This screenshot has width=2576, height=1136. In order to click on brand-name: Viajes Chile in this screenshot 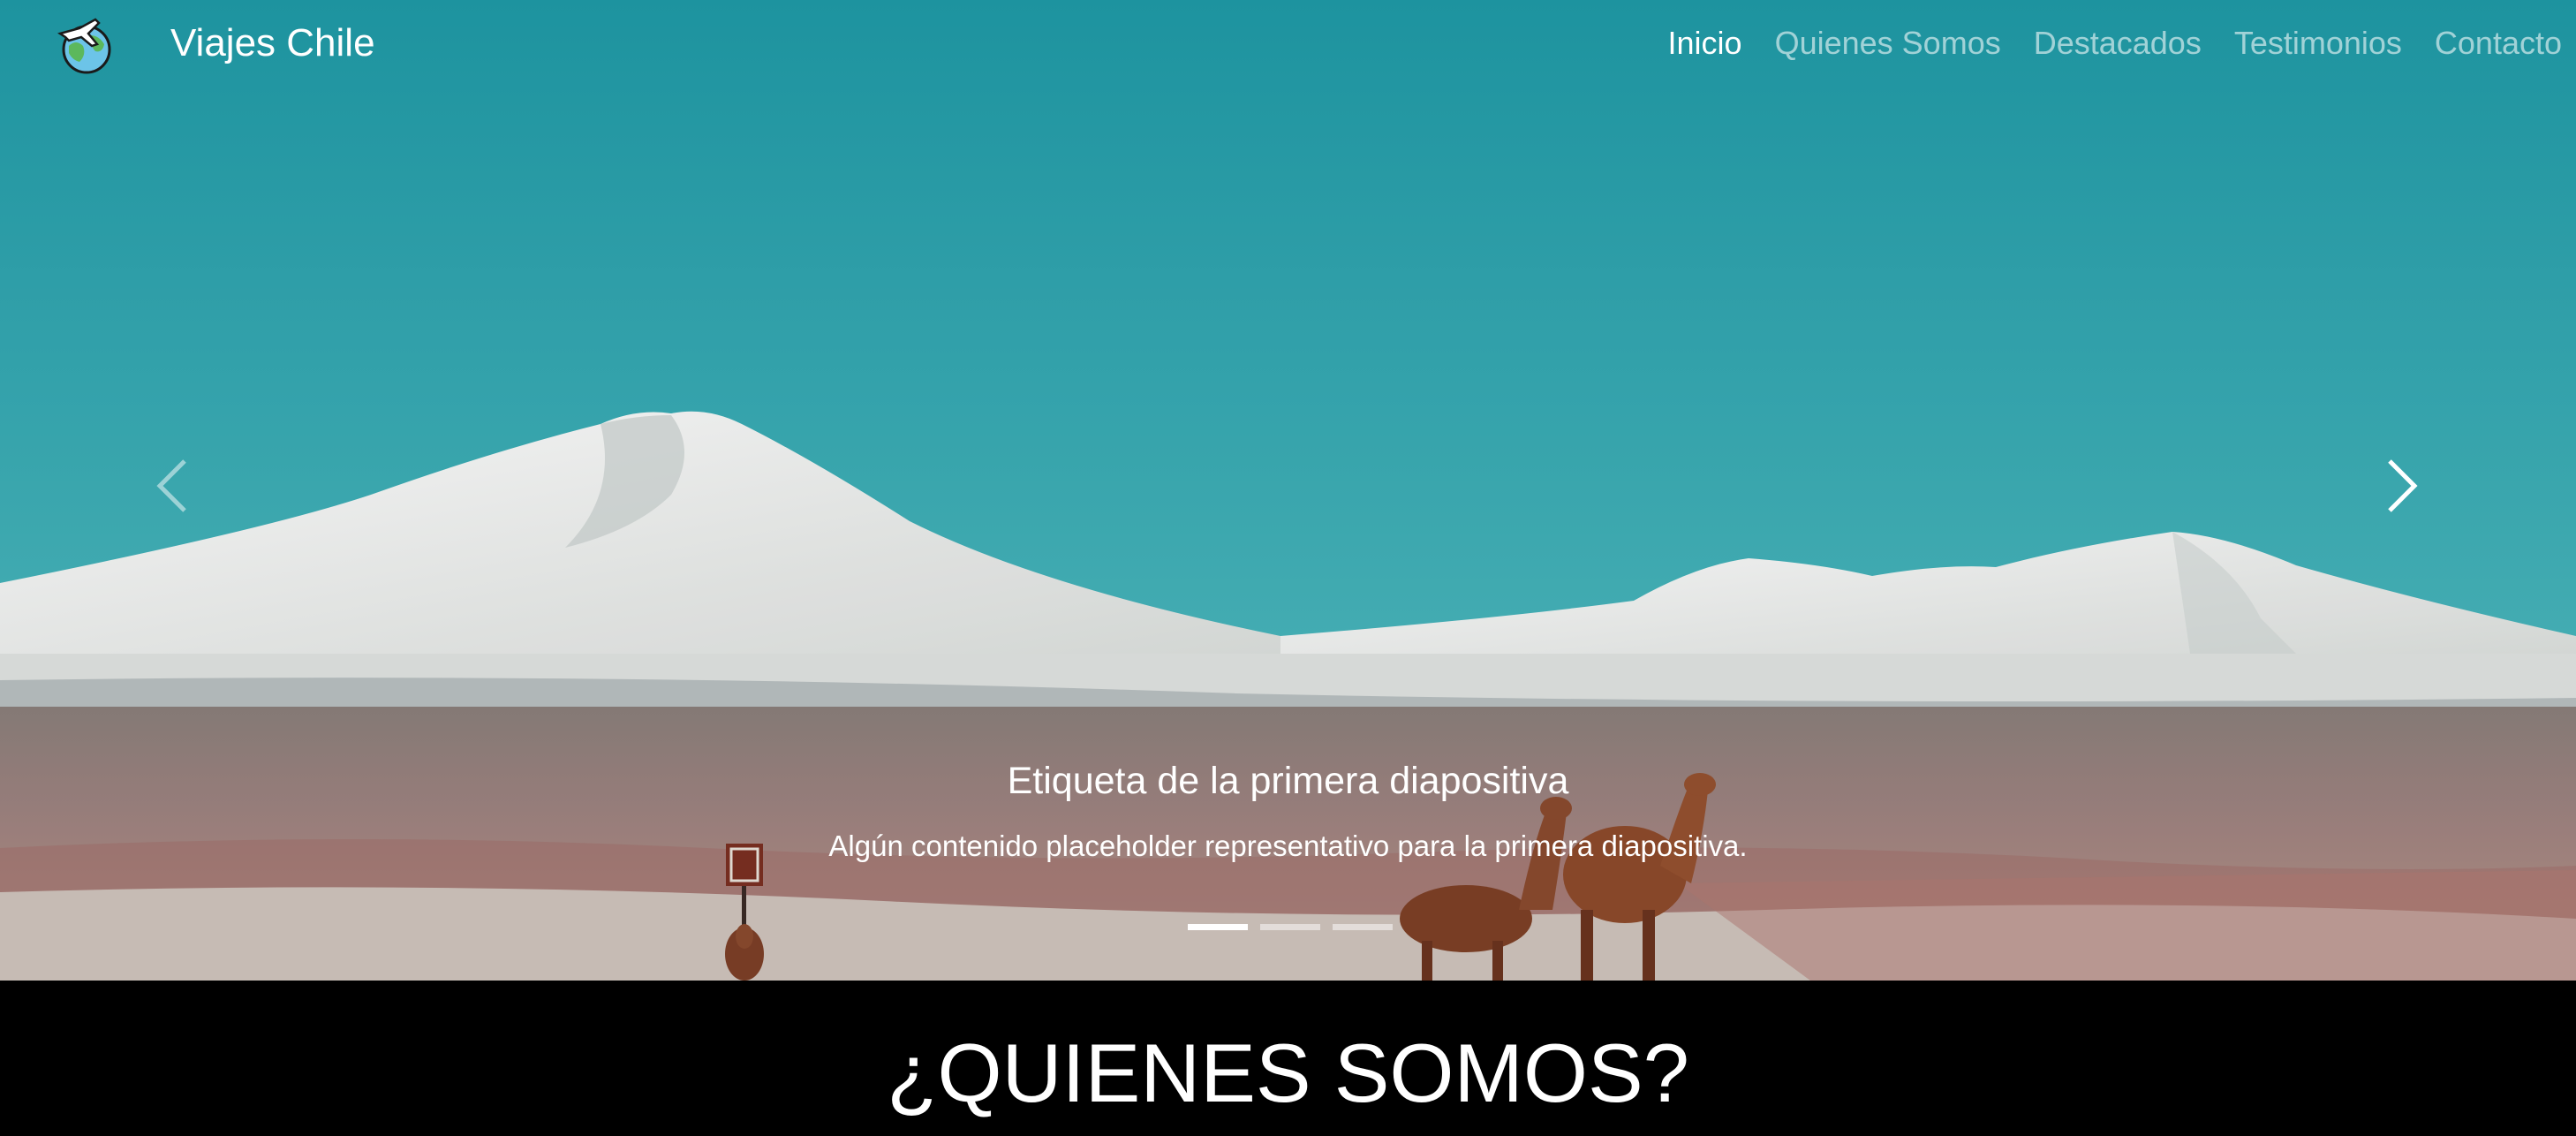, I will do `click(272, 43)`.